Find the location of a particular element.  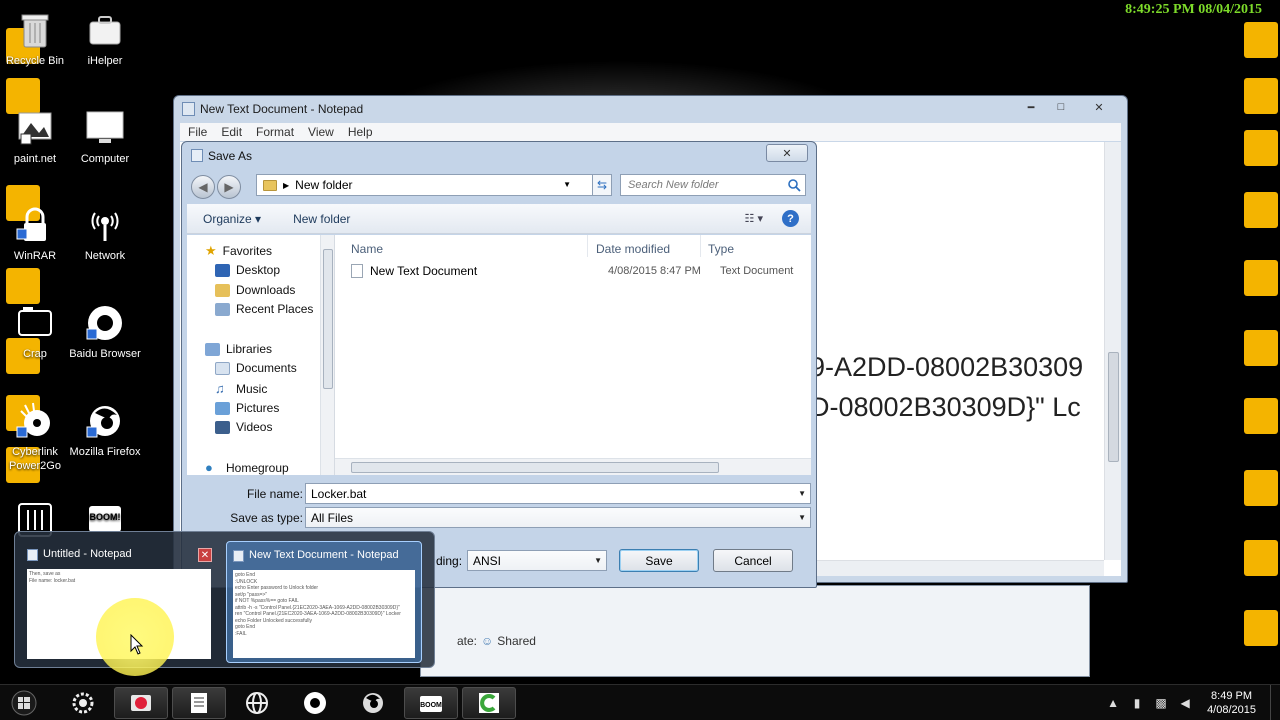

taskbar-firefox is located at coordinates (373, 703).